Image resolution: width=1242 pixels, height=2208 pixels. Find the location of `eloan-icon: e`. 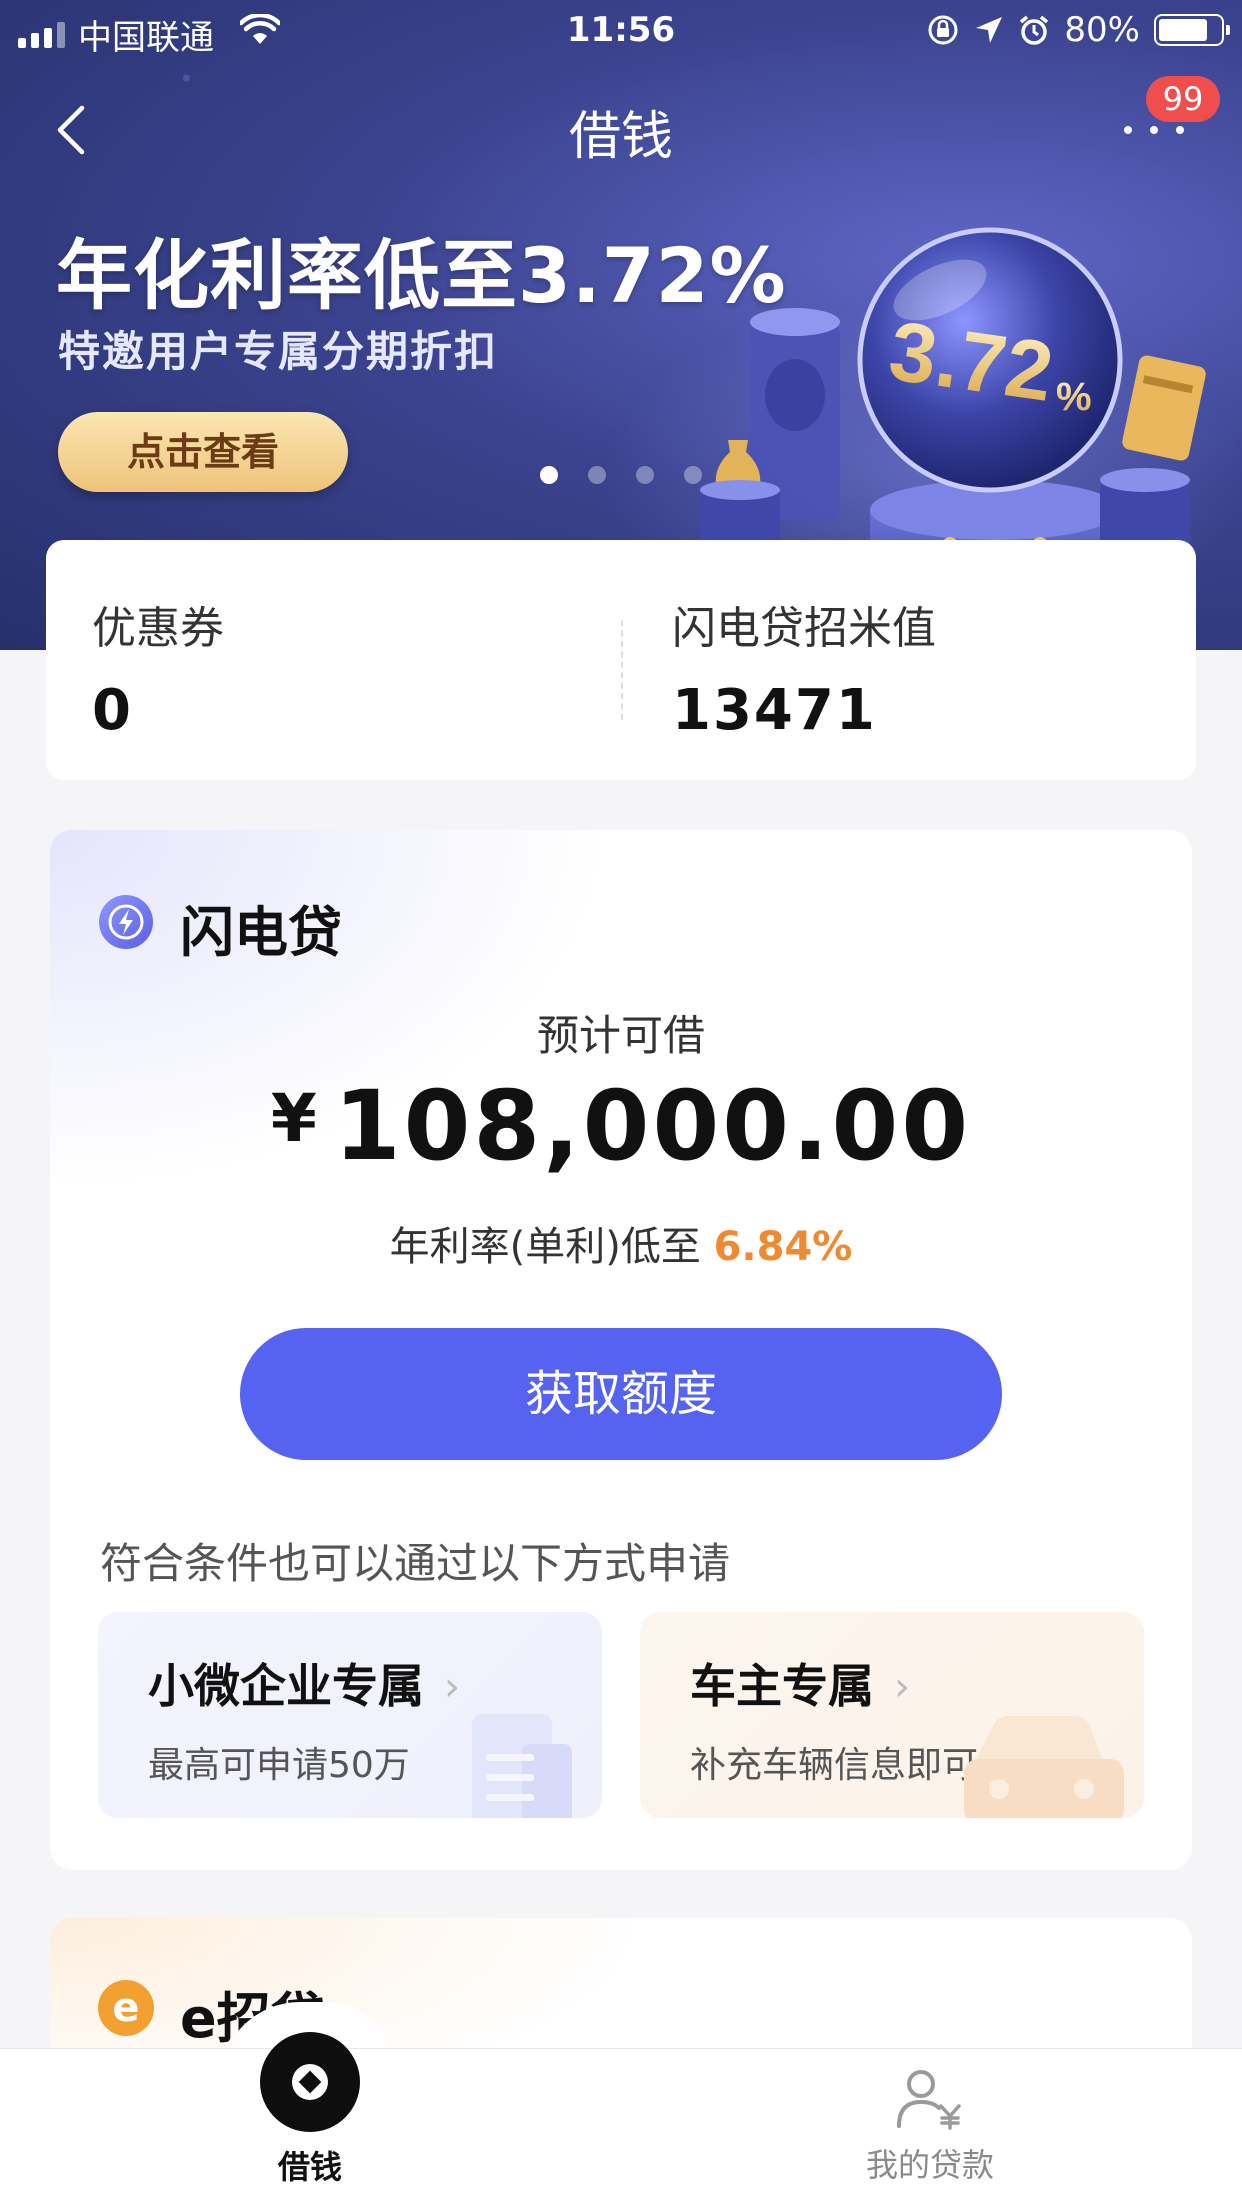

eloan-icon: e is located at coordinates (126, 2008).